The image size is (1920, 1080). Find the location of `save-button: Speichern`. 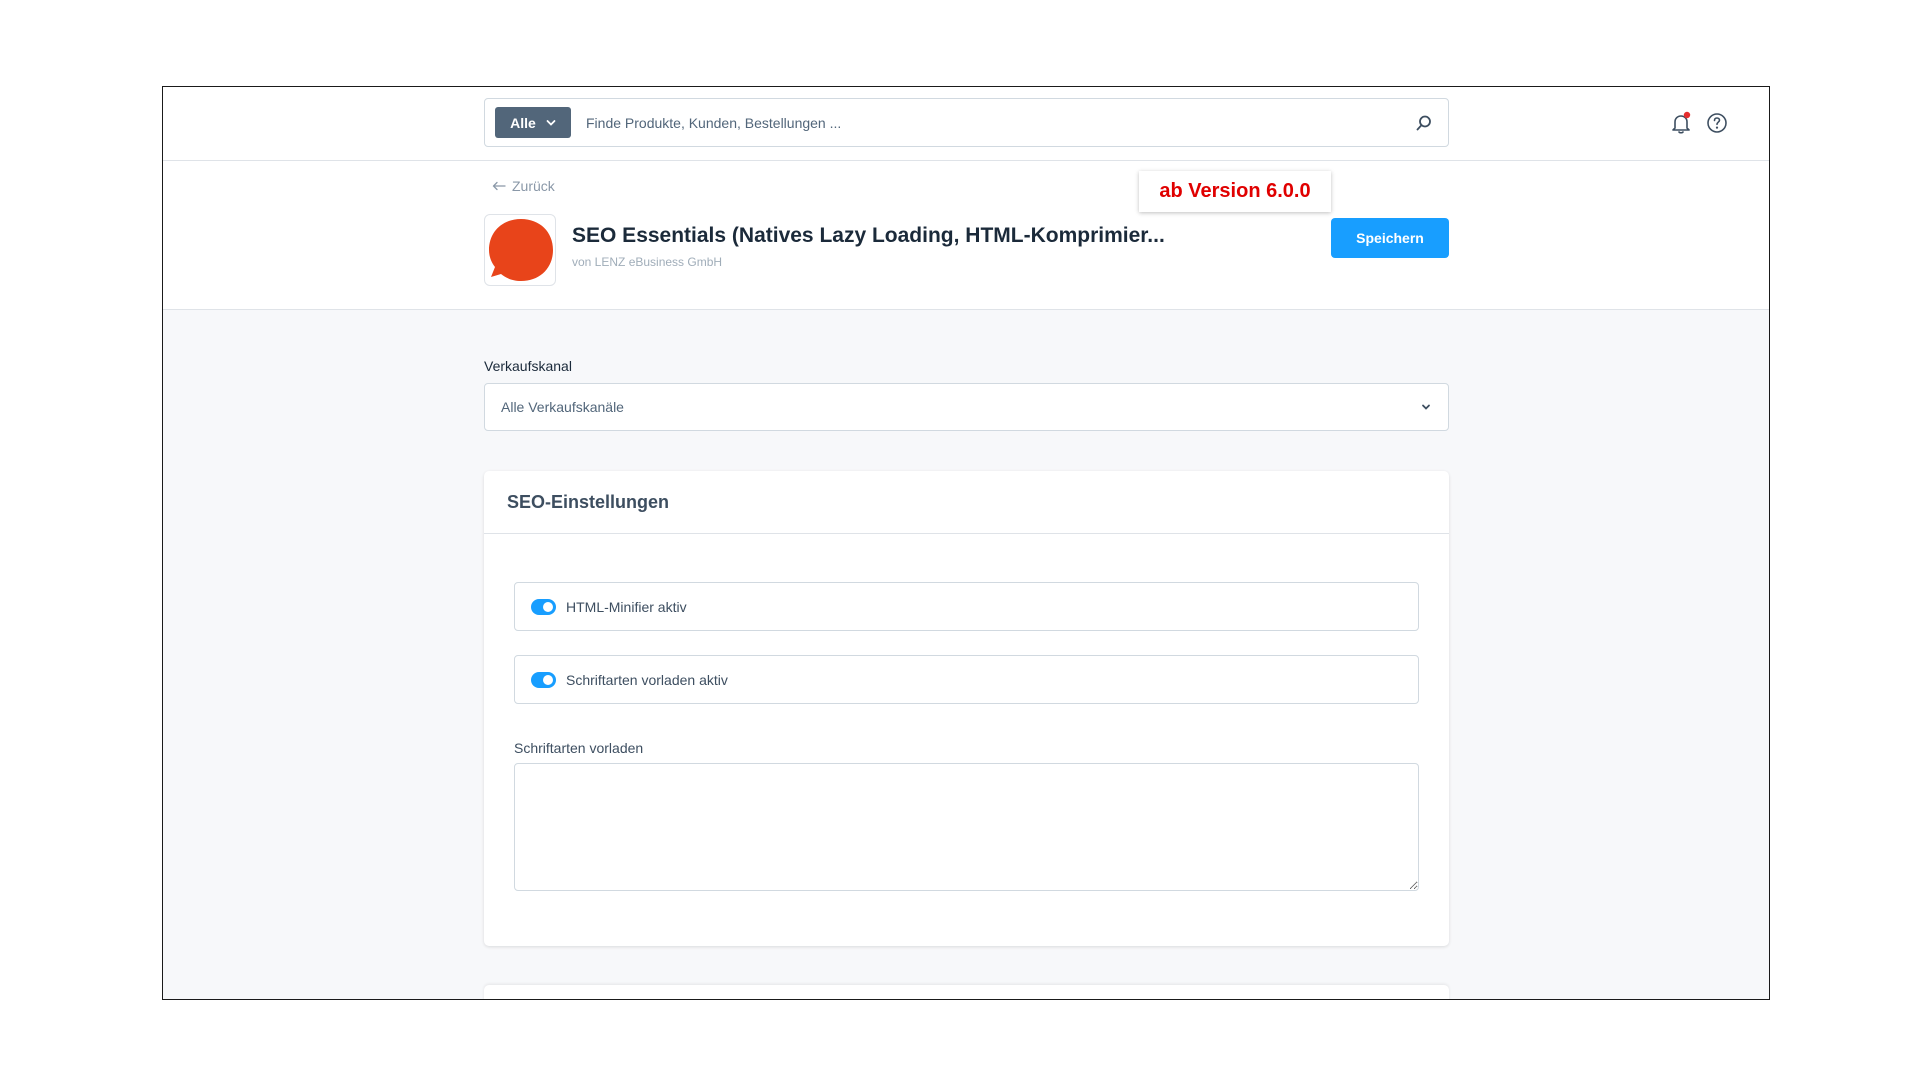

save-button: Speichern is located at coordinates (1390, 238).